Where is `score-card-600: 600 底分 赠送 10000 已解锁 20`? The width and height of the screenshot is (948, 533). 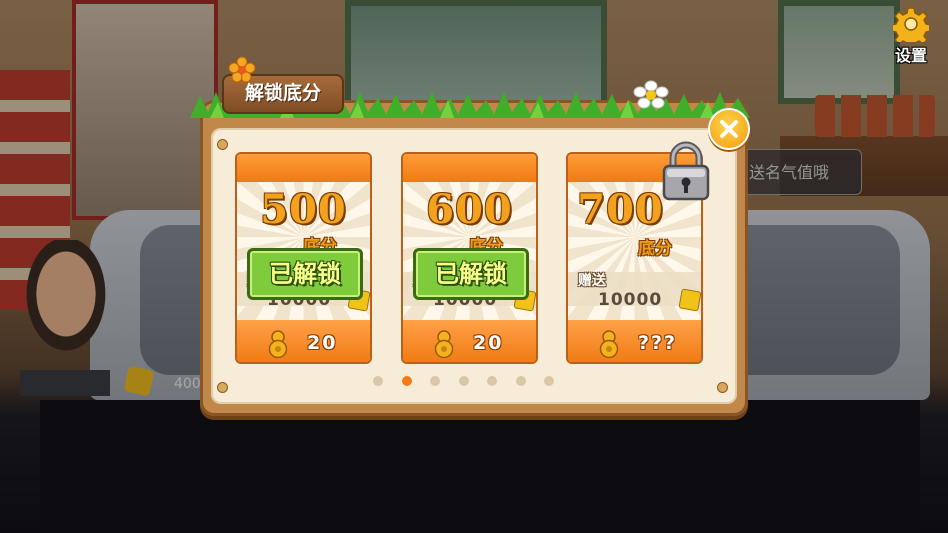 score-card-600: 600 底分 赠送 10000 已解锁 20 is located at coordinates (469, 258).